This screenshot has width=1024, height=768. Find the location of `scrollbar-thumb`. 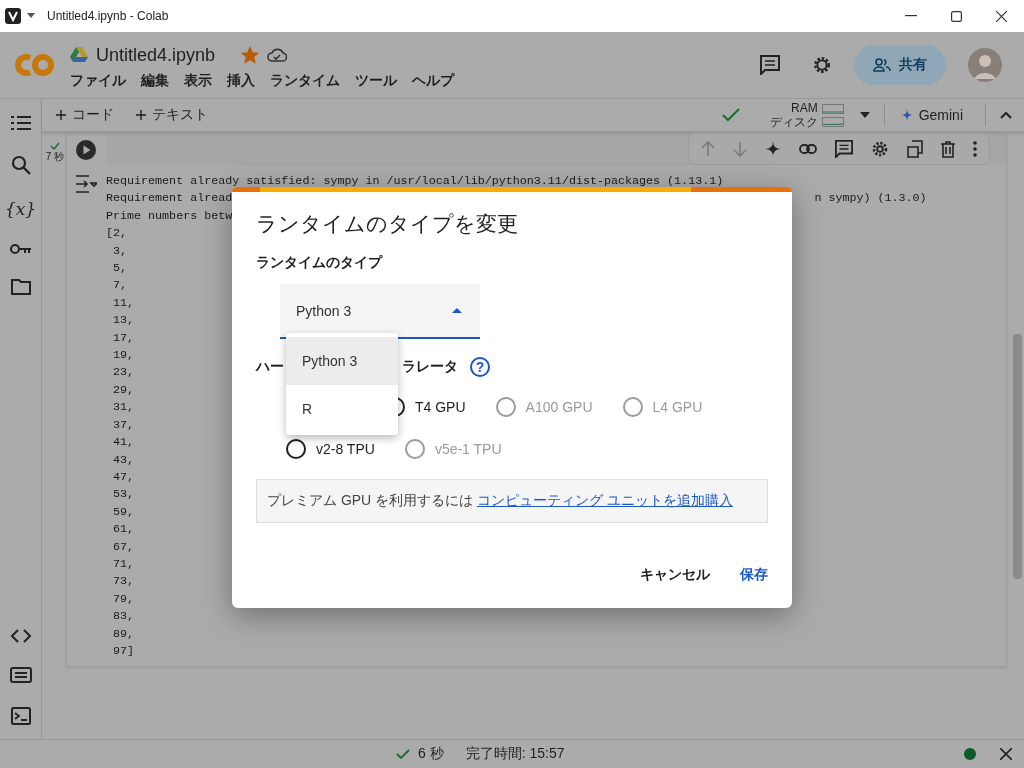

scrollbar-thumb is located at coordinates (1017, 456).